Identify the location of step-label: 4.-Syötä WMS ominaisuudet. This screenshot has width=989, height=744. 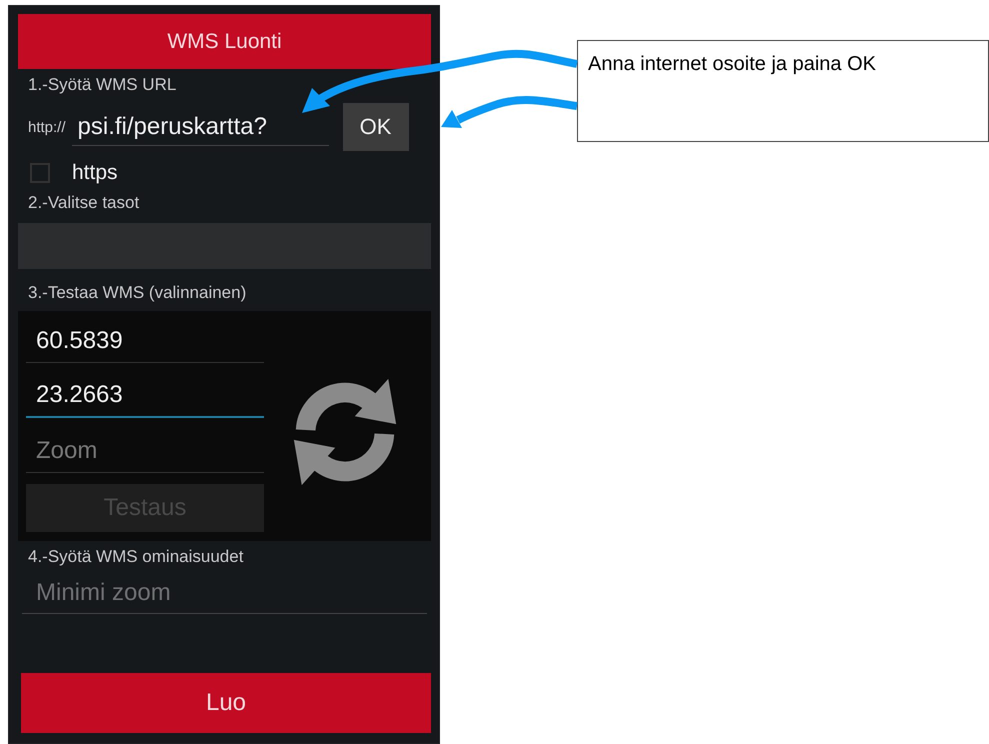
(136, 557).